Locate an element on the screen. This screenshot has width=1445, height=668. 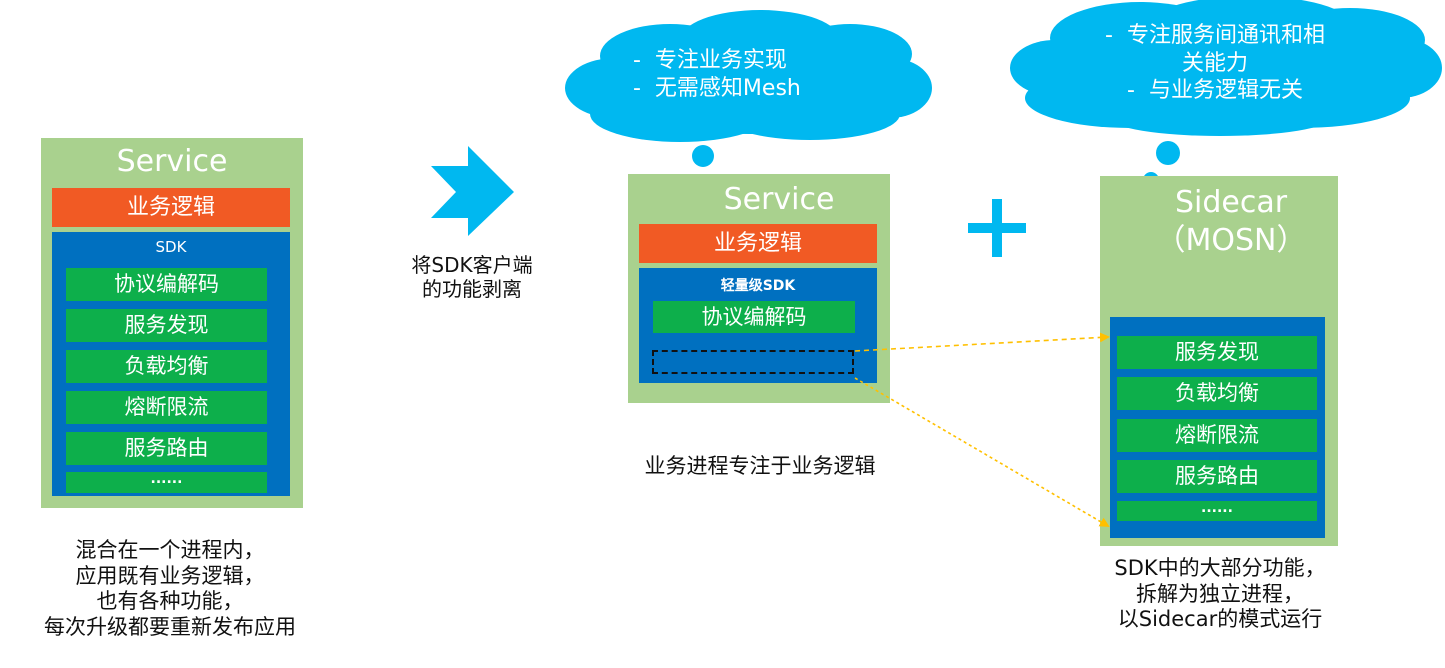
dashed-arrow-to-sidecar-top is located at coordinates (982, 342).